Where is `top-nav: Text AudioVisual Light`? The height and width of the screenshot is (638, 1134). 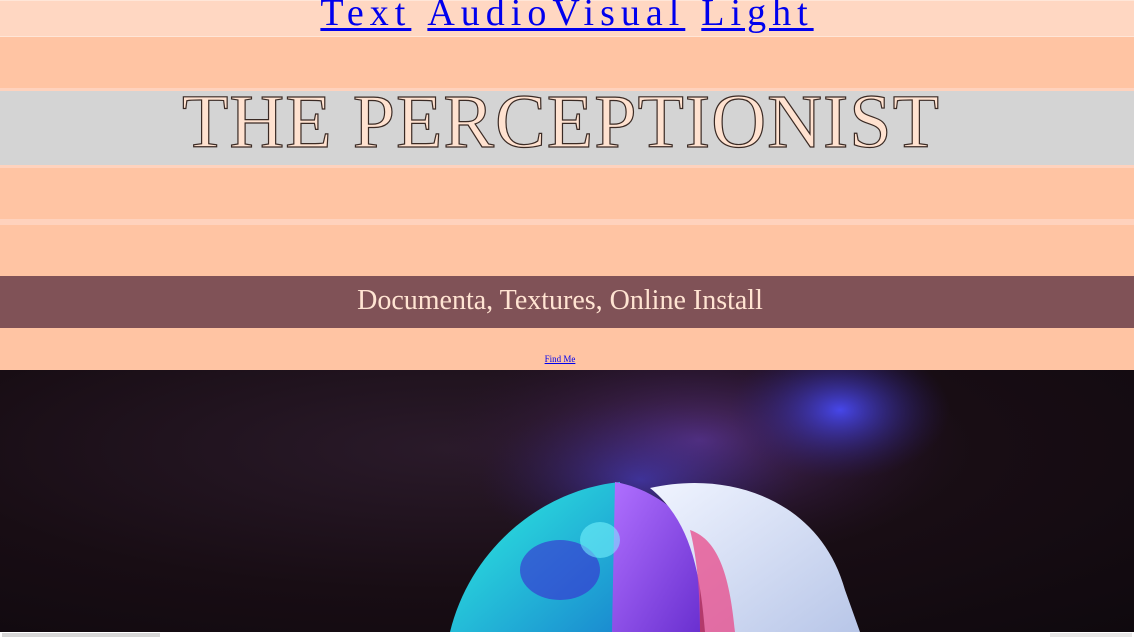 top-nav: Text AudioVisual Light is located at coordinates (567, 18).